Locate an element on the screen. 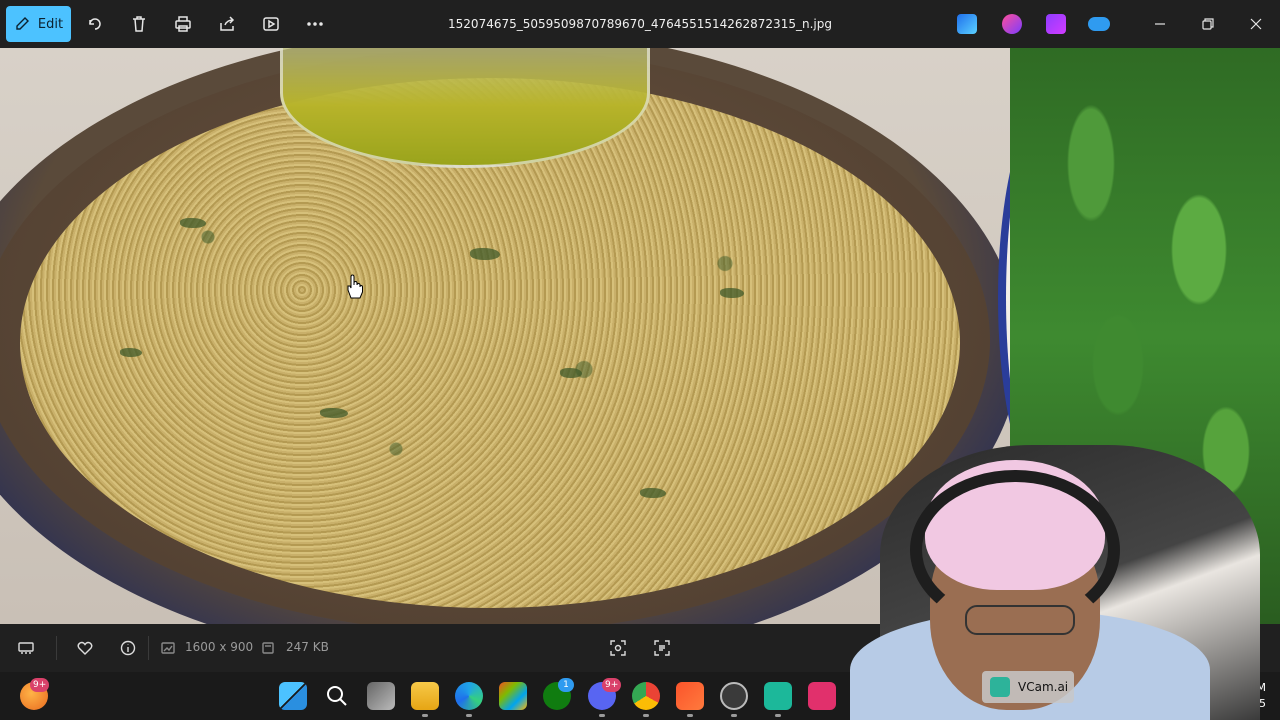 This screenshot has width=1280, height=720. filmstrip-icon is located at coordinates (26, 648).